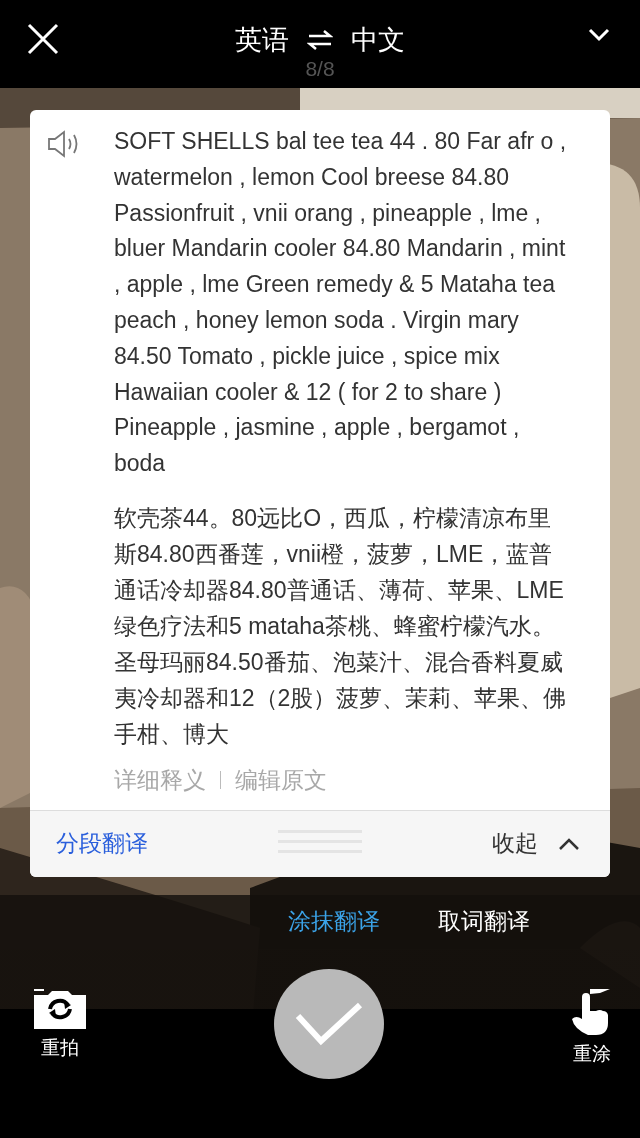 The image size is (640, 1138). I want to click on close-button, so click(43, 39).